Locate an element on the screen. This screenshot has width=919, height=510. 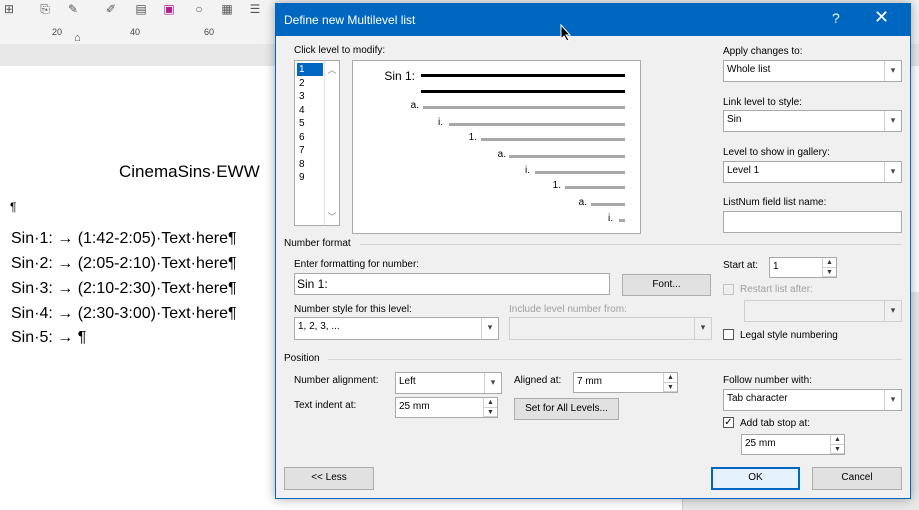
listnum-input is located at coordinates (812, 222).